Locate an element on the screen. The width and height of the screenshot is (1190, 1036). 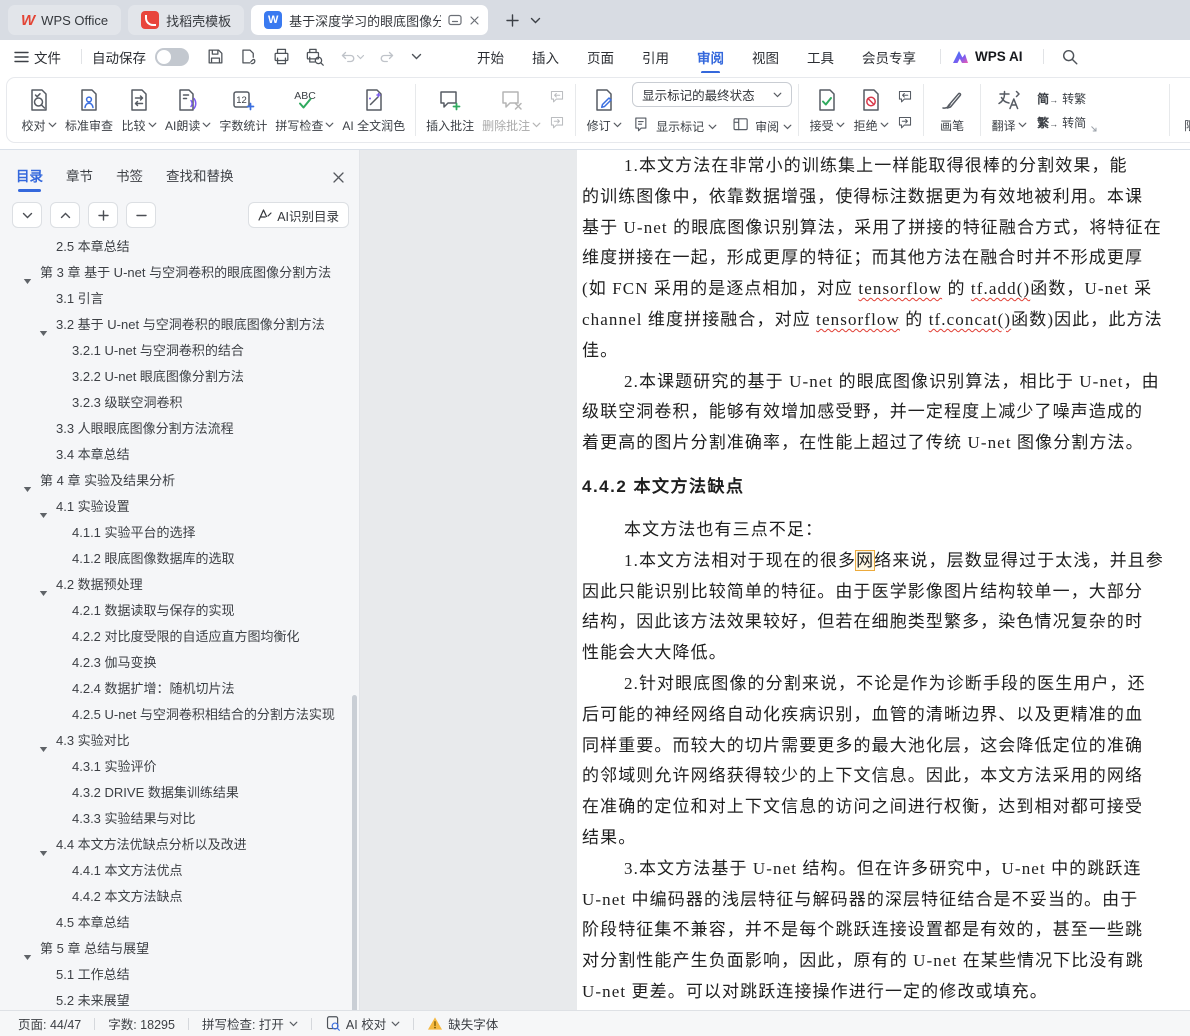
markup-state-select: 显示标记的最终状态 is located at coordinates (712, 94).